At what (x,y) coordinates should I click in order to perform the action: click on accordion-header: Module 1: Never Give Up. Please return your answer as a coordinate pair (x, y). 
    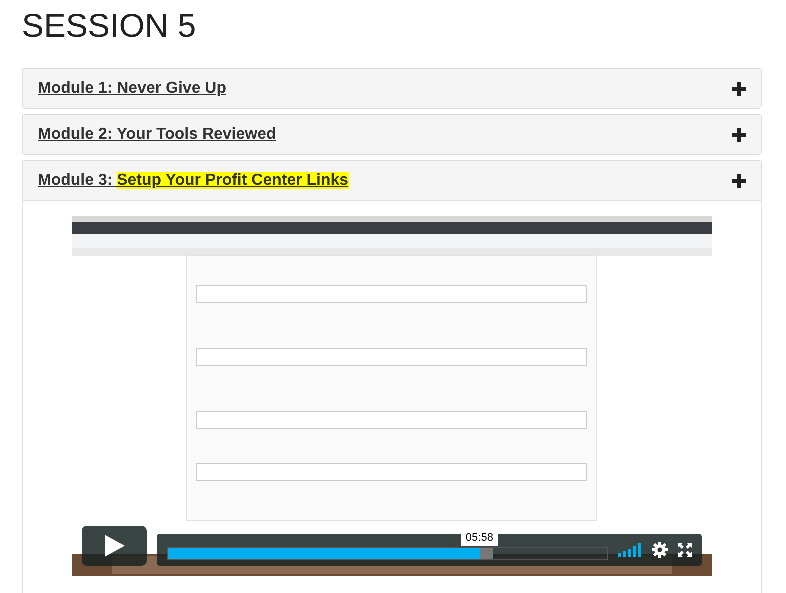
    Looking at the image, I should click on (392, 88).